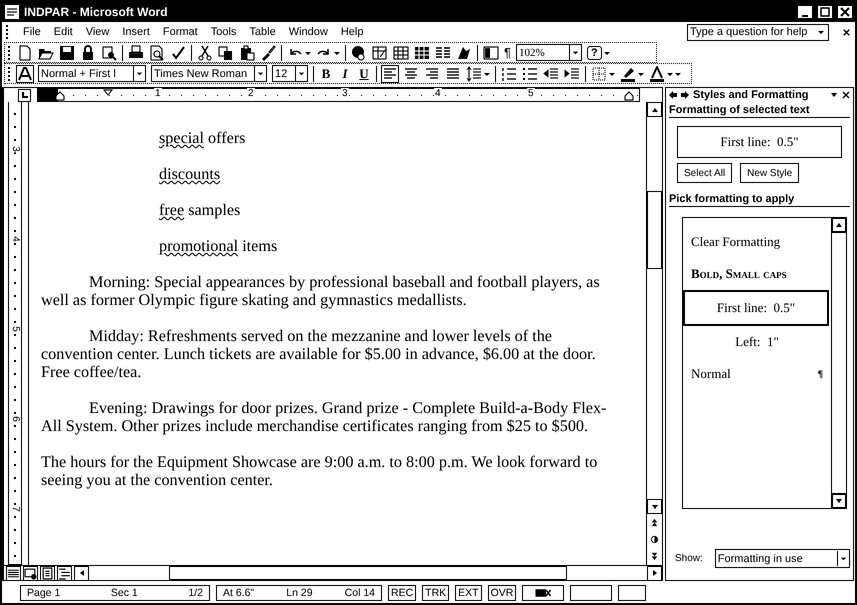 Image resolution: width=857 pixels, height=605 pixels. What do you see at coordinates (81, 573) in the screenshot?
I see `scroll-left-button` at bounding box center [81, 573].